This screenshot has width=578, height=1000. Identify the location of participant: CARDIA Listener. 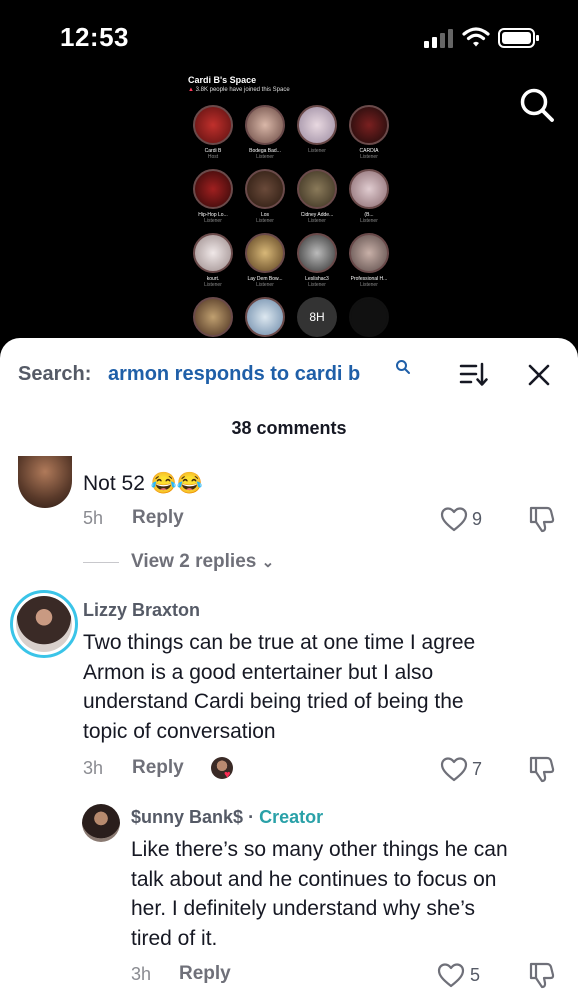
(369, 132).